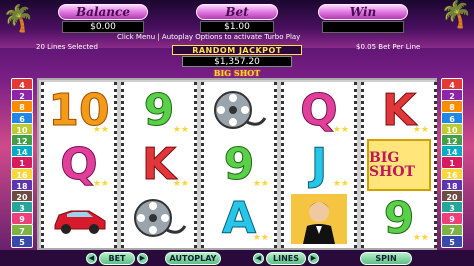 This screenshot has width=474, height=266. Describe the element at coordinates (103, 27) in the screenshot. I see `balance-value: $0.00` at that location.